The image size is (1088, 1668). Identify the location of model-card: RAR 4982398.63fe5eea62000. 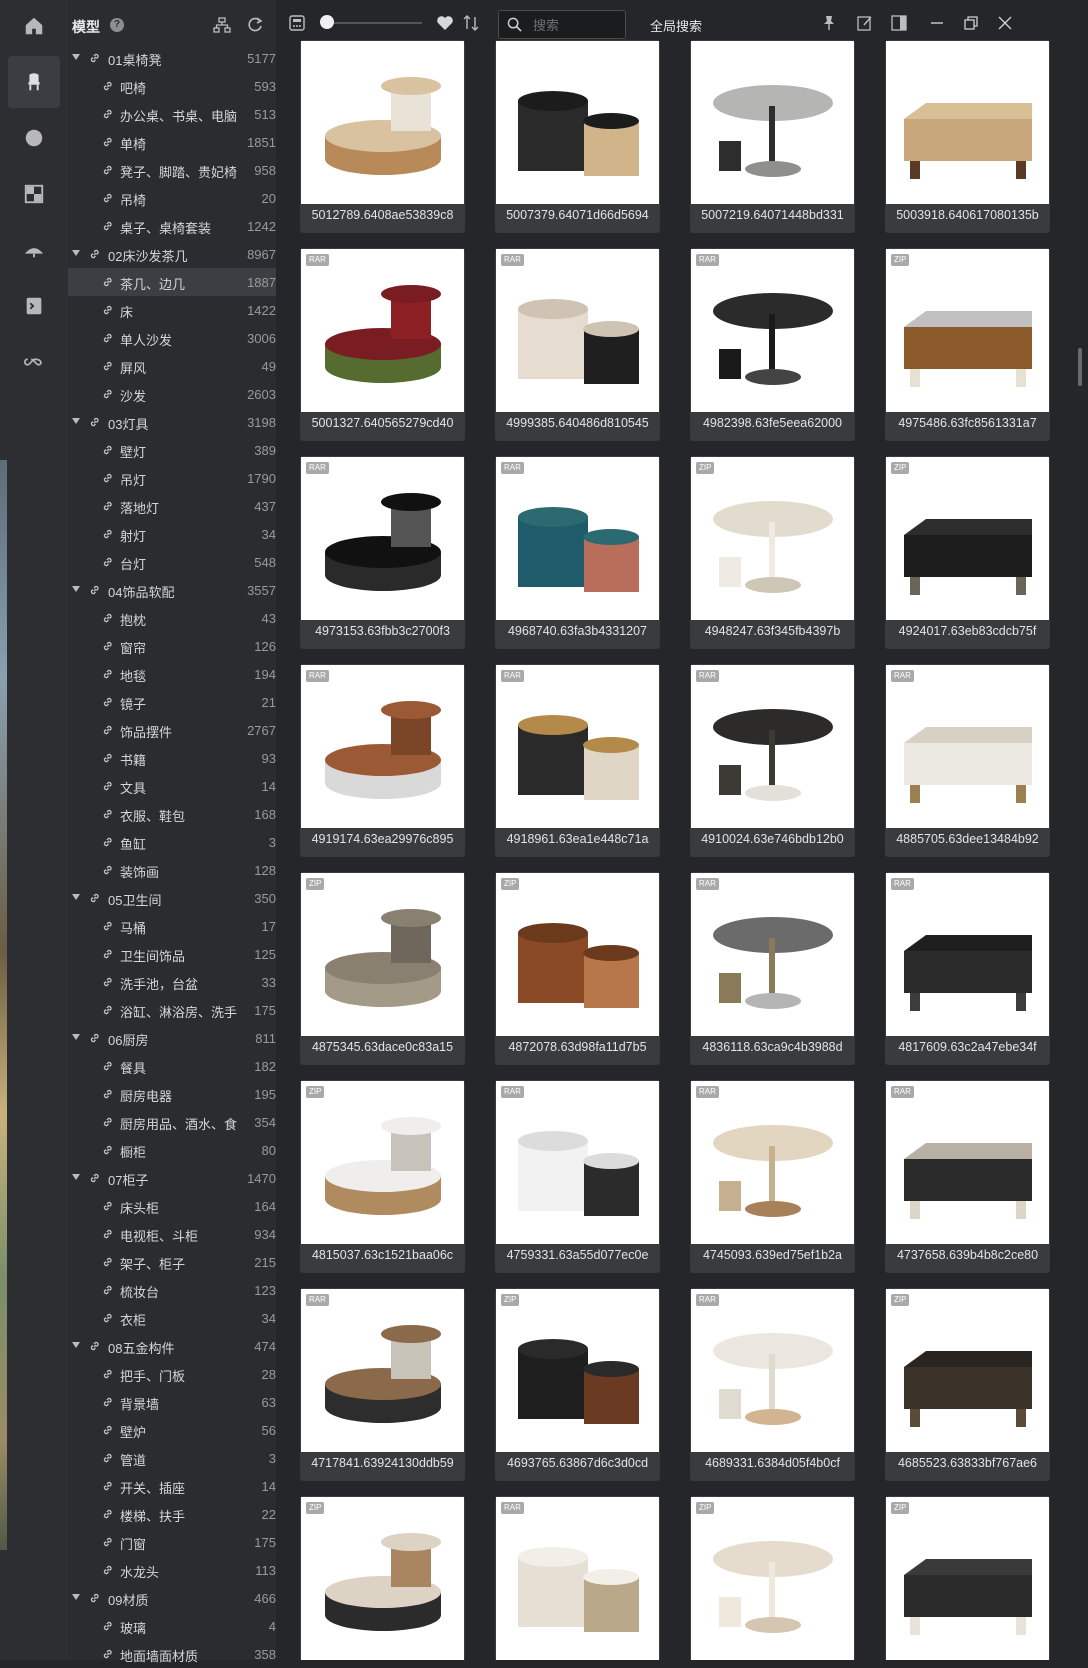
(772, 344).